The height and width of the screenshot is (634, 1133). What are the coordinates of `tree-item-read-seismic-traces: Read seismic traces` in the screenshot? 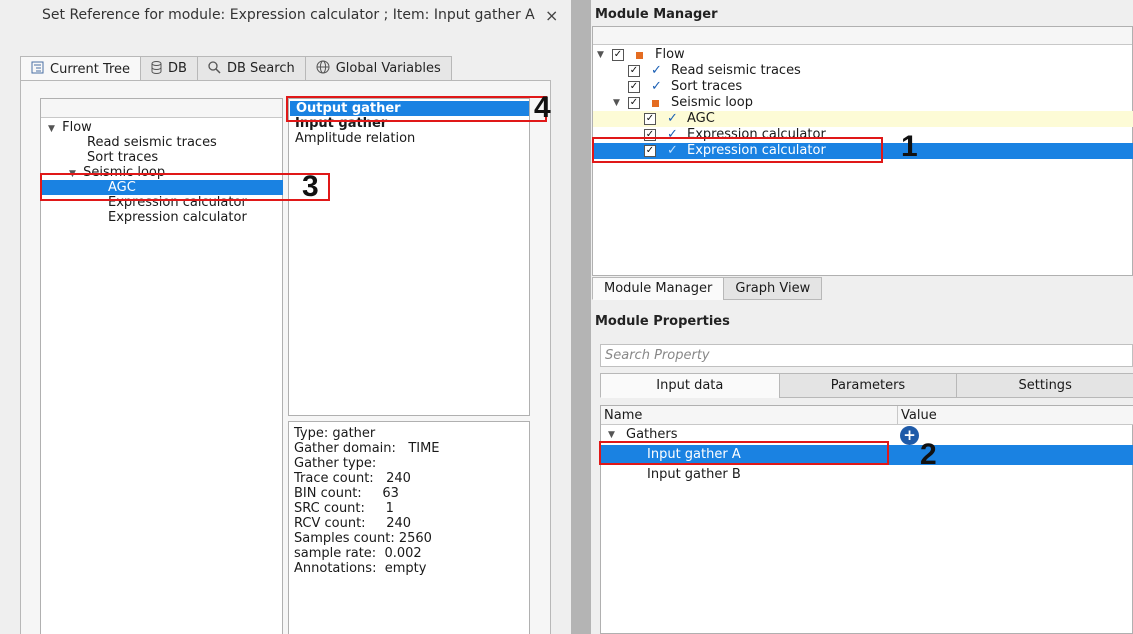 It's located at (162, 142).